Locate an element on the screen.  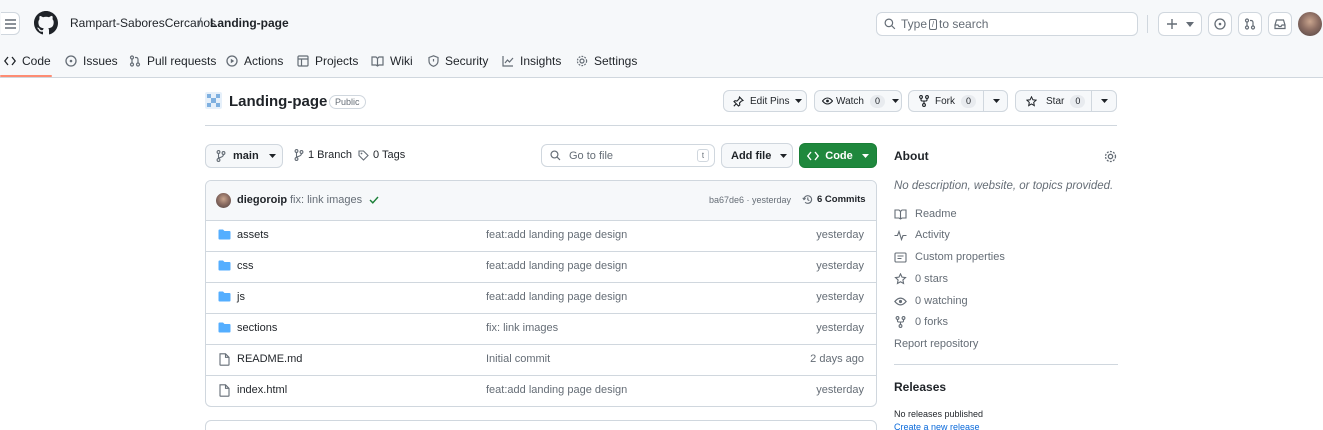
branch-selector: main is located at coordinates (244, 156).